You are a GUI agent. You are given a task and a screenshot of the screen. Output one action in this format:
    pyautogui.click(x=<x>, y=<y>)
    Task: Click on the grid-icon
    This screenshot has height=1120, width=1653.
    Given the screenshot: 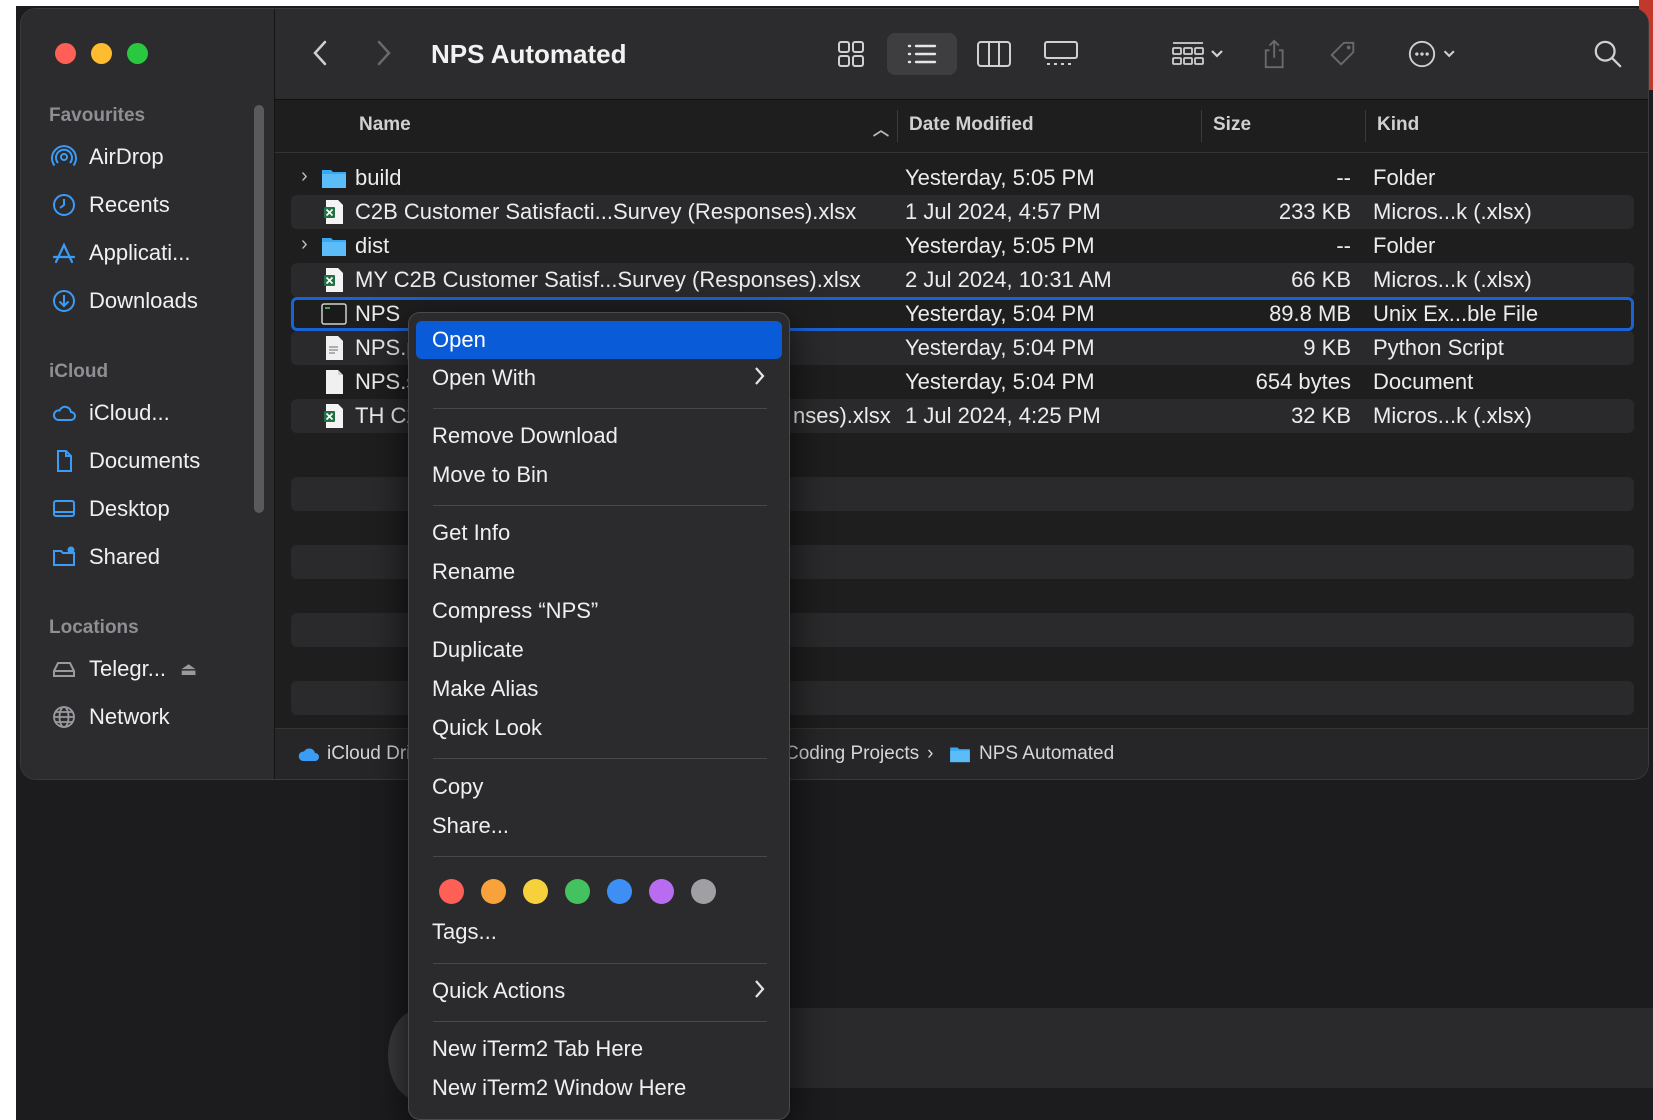 What is the action you would take?
    pyautogui.click(x=851, y=54)
    